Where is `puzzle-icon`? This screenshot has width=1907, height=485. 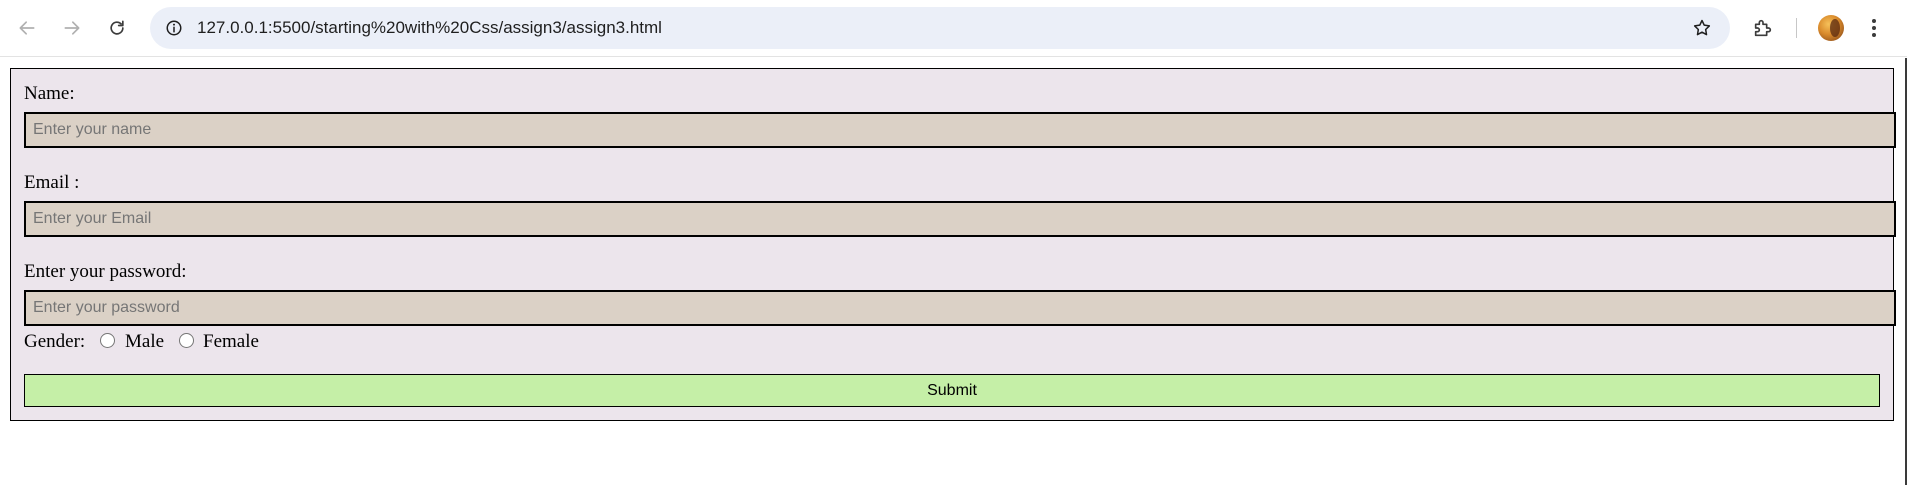 puzzle-icon is located at coordinates (1763, 28).